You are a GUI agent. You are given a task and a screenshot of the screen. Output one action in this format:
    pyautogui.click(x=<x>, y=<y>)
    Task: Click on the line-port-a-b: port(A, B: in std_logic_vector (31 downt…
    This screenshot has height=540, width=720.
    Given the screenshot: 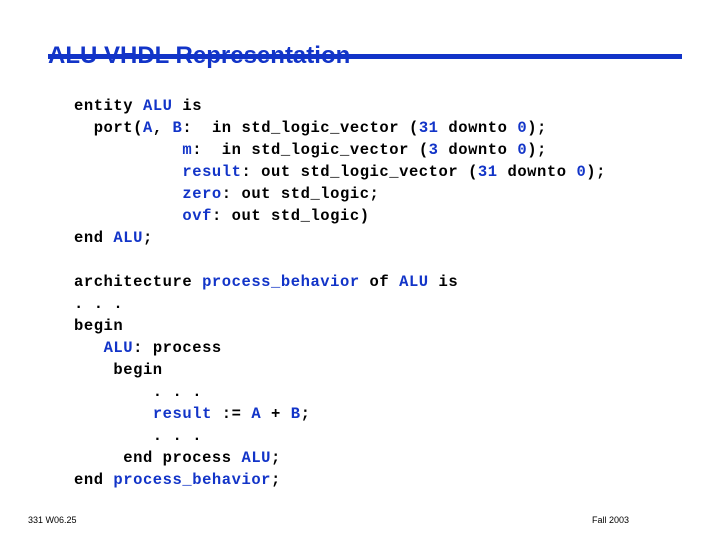 What is the action you would take?
    pyautogui.click(x=340, y=128)
    